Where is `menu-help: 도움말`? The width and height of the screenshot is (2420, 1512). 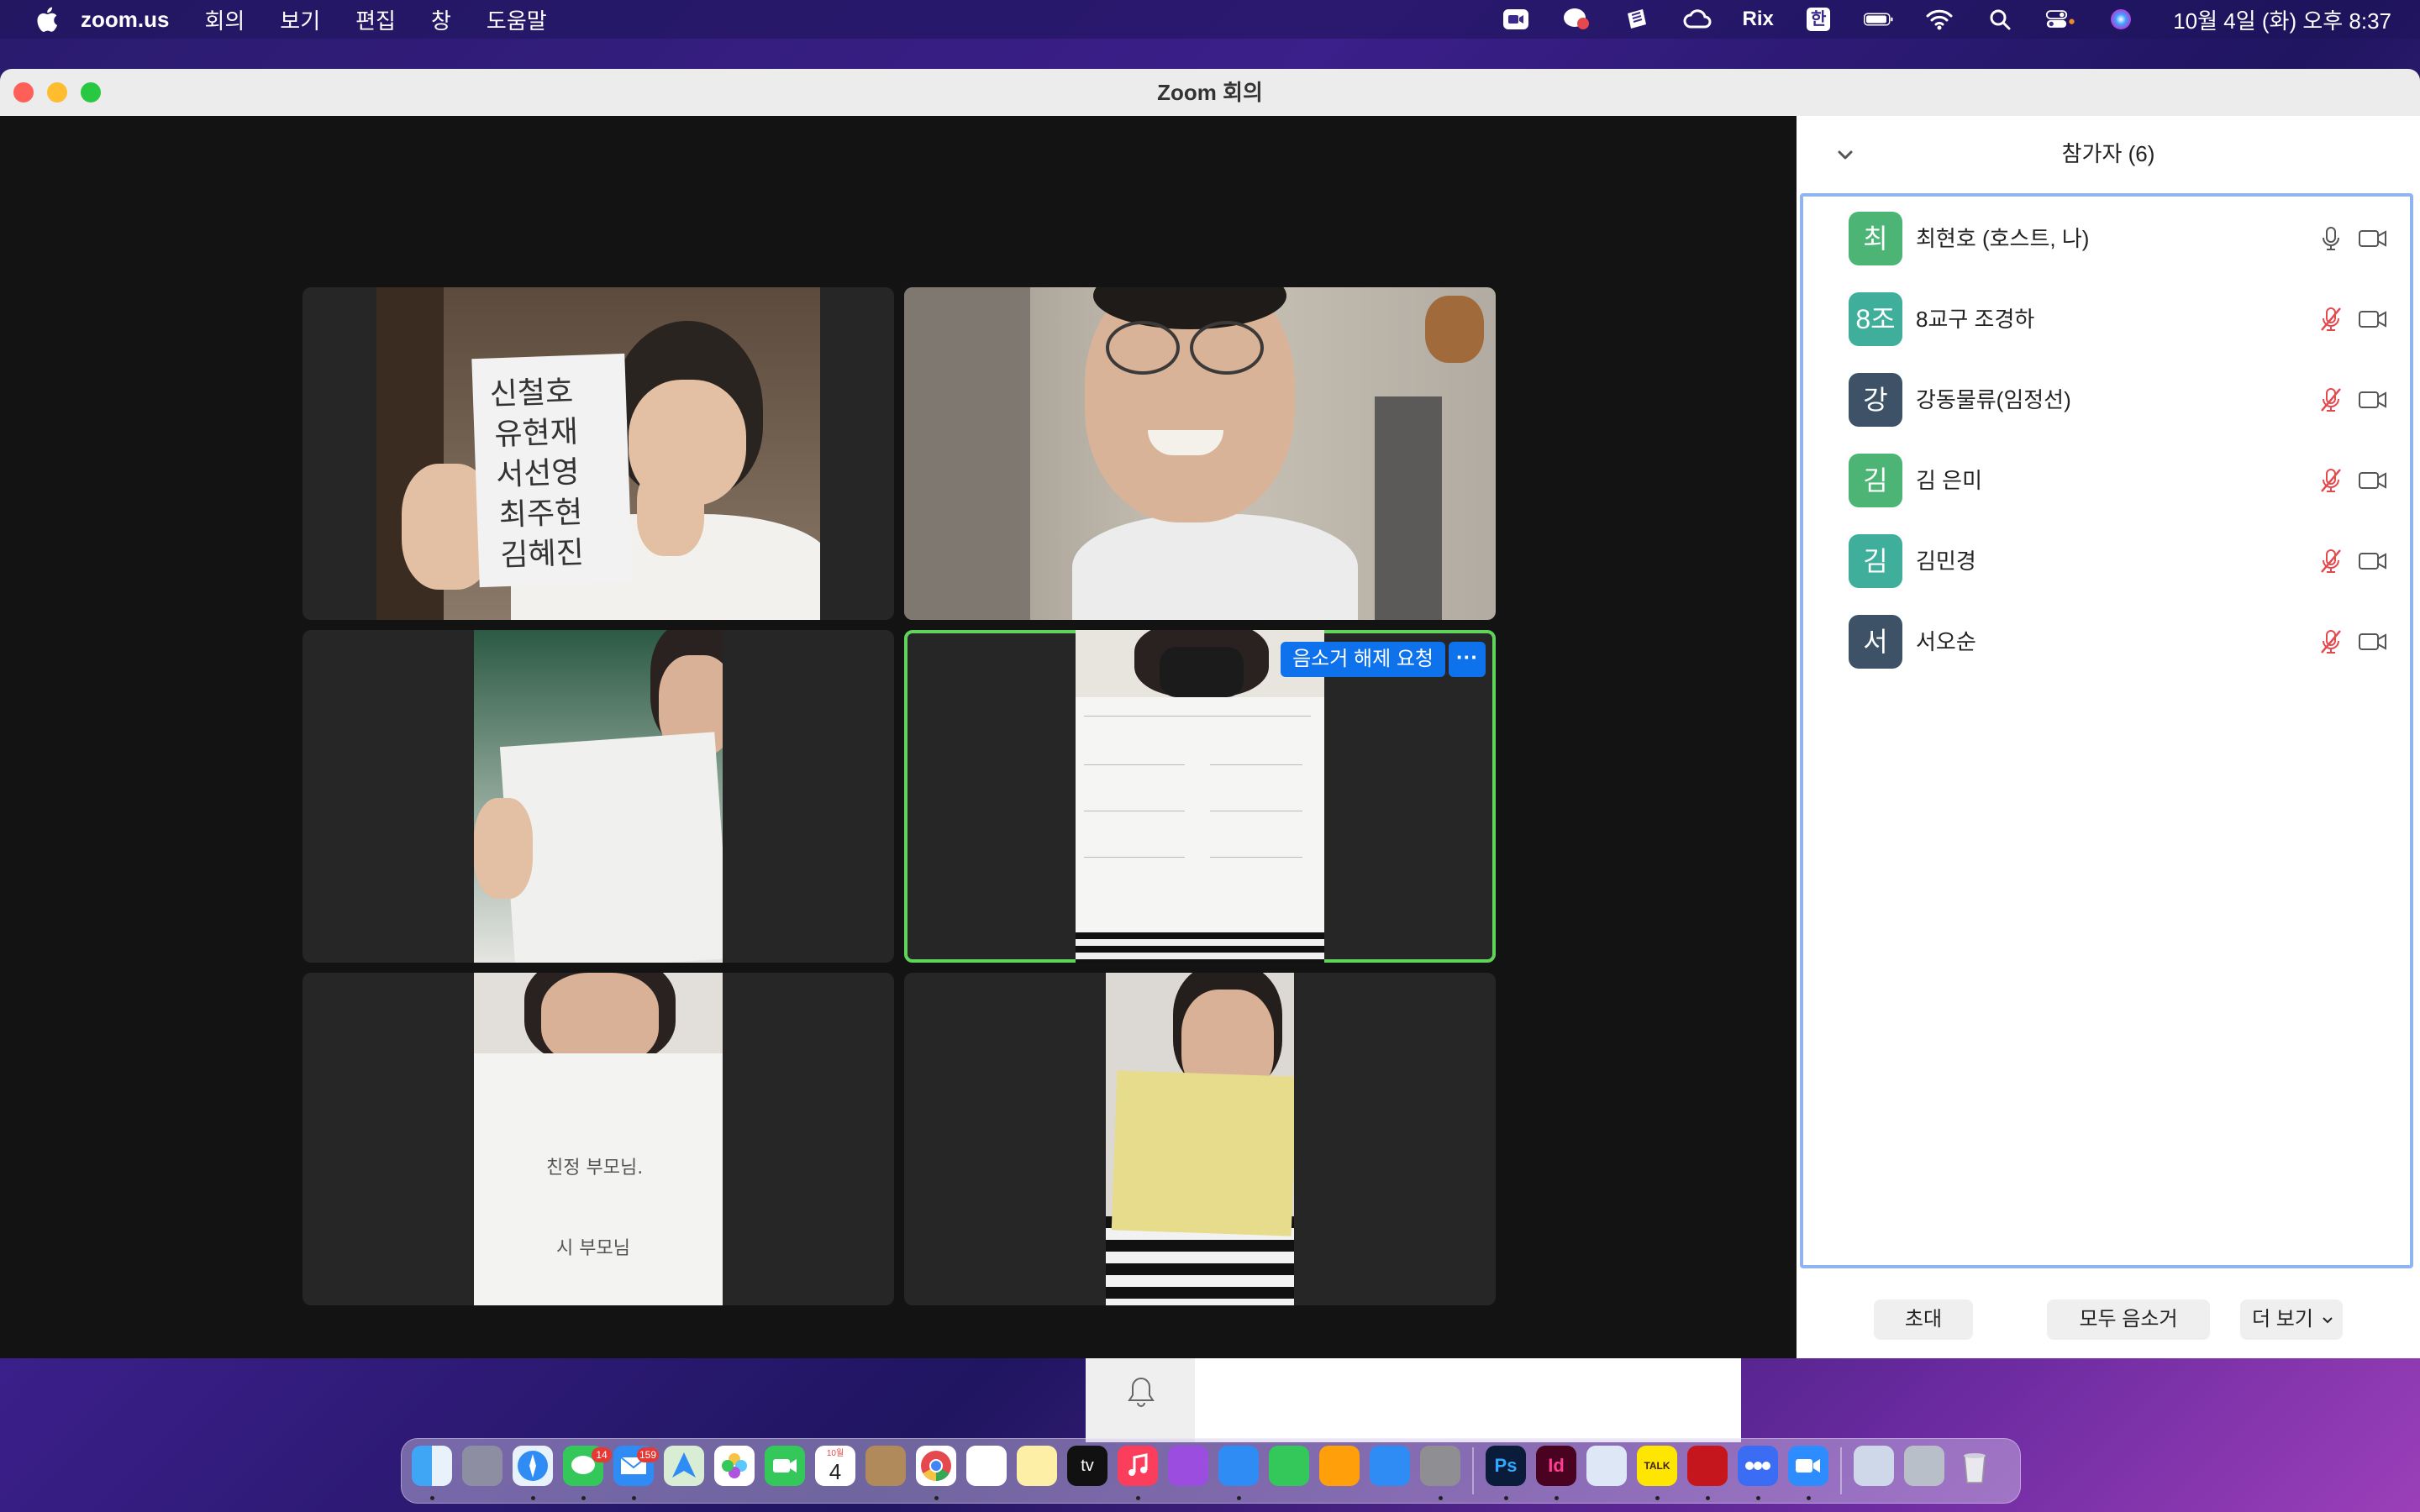 menu-help: 도움말 is located at coordinates (517, 19).